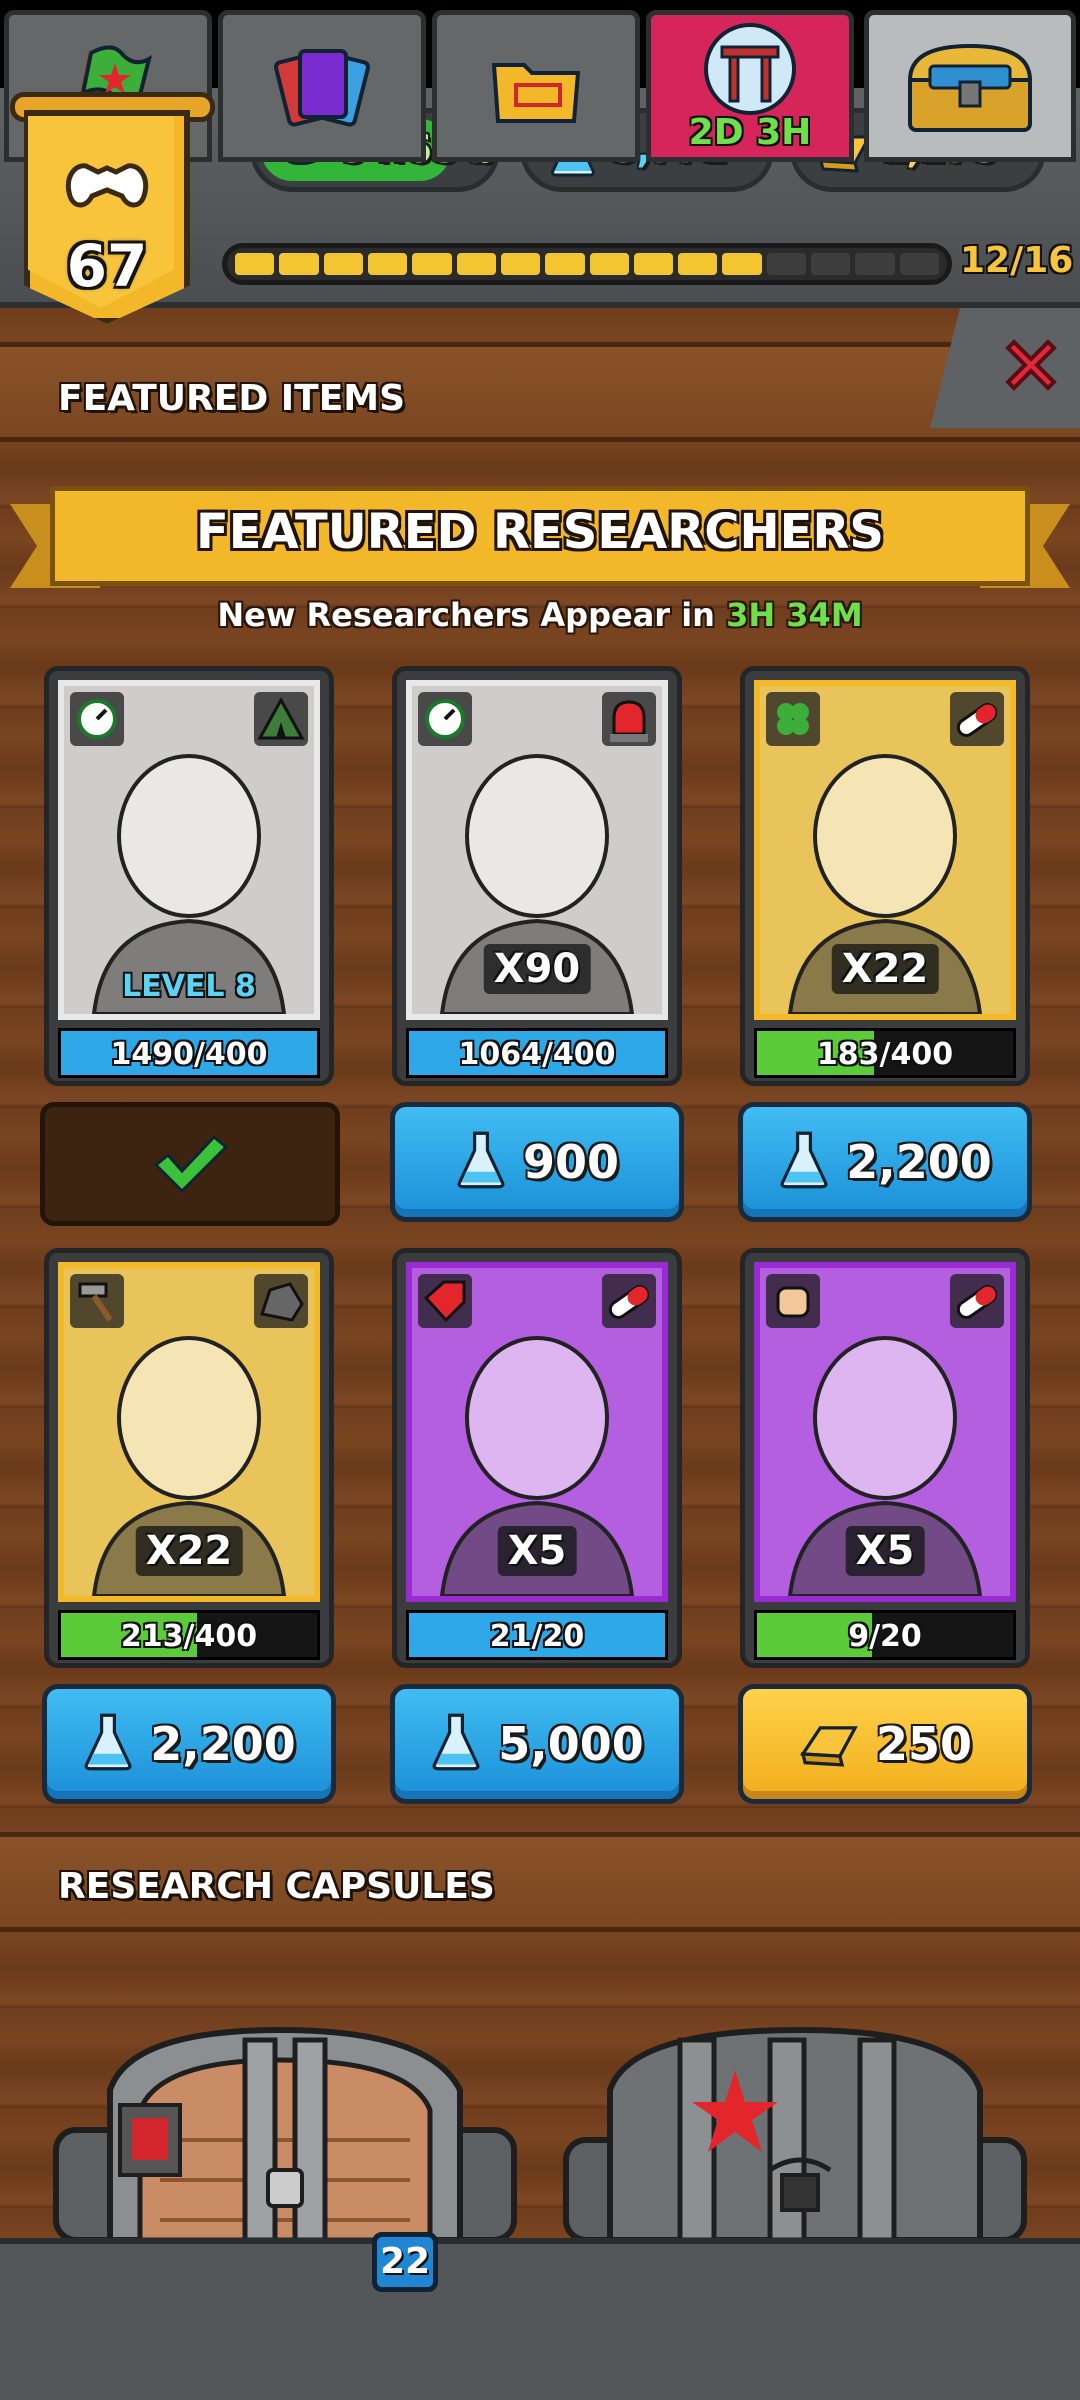 The image size is (1080, 2400). I want to click on card-progress-text: 213/400, so click(189, 1636).